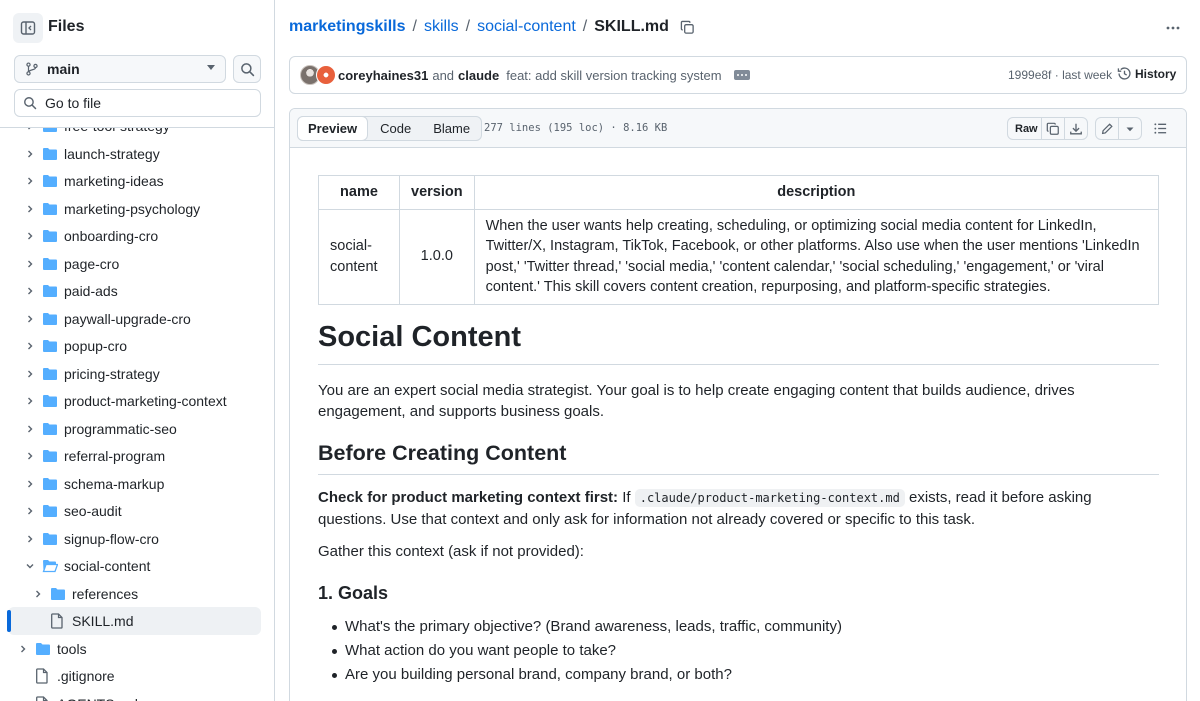 This screenshot has width=1200, height=701. I want to click on edit-options-dropdown, so click(1130, 128).